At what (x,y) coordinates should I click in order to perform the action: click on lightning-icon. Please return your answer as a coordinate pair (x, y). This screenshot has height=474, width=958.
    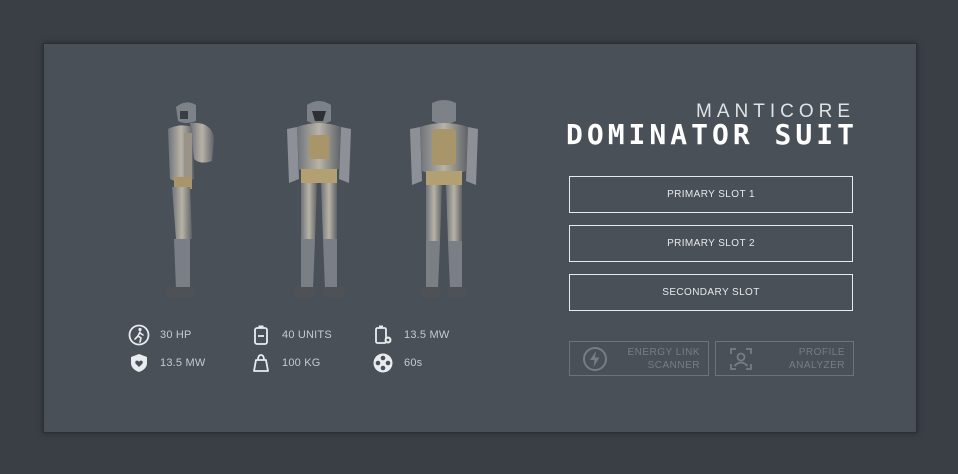
    Looking at the image, I should click on (595, 359).